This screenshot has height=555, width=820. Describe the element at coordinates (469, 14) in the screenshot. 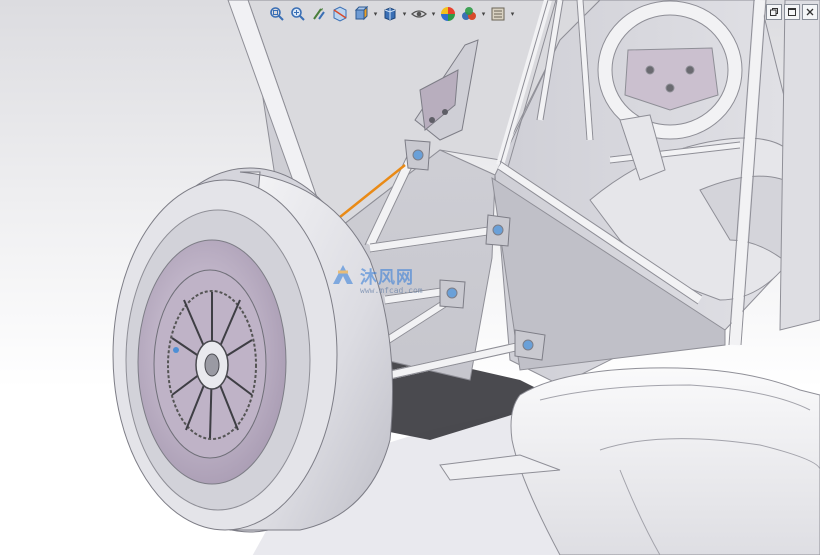

I see `apply-scene-icon` at that location.